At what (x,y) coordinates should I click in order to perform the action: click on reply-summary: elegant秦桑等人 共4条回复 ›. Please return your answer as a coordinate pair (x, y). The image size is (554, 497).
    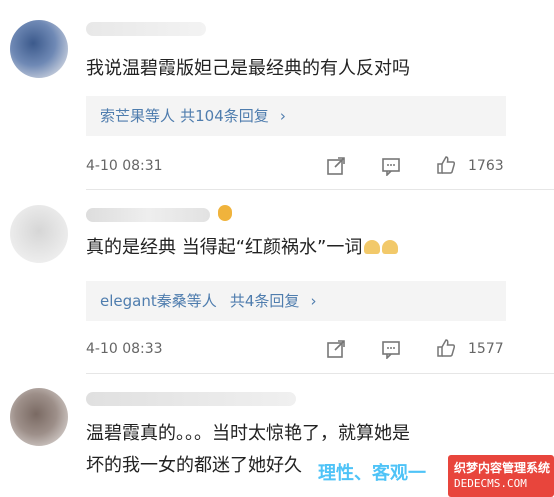
    Looking at the image, I should click on (296, 301).